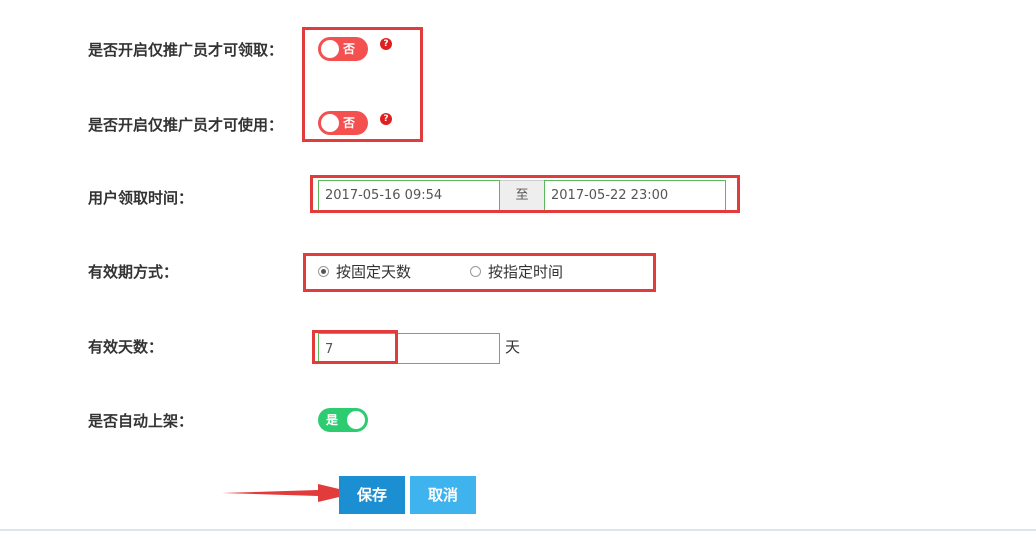 The width and height of the screenshot is (1036, 533). Describe the element at coordinates (141, 421) in the screenshot. I see `auto-shelf-label: 是否自动上架：` at that location.